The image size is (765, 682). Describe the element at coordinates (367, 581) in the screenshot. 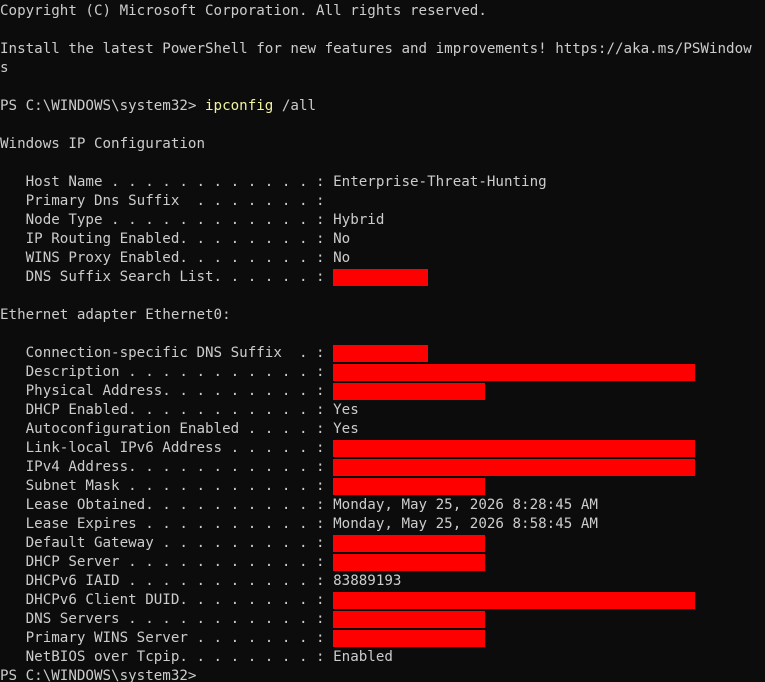

I see `config-value: 83889193` at that location.